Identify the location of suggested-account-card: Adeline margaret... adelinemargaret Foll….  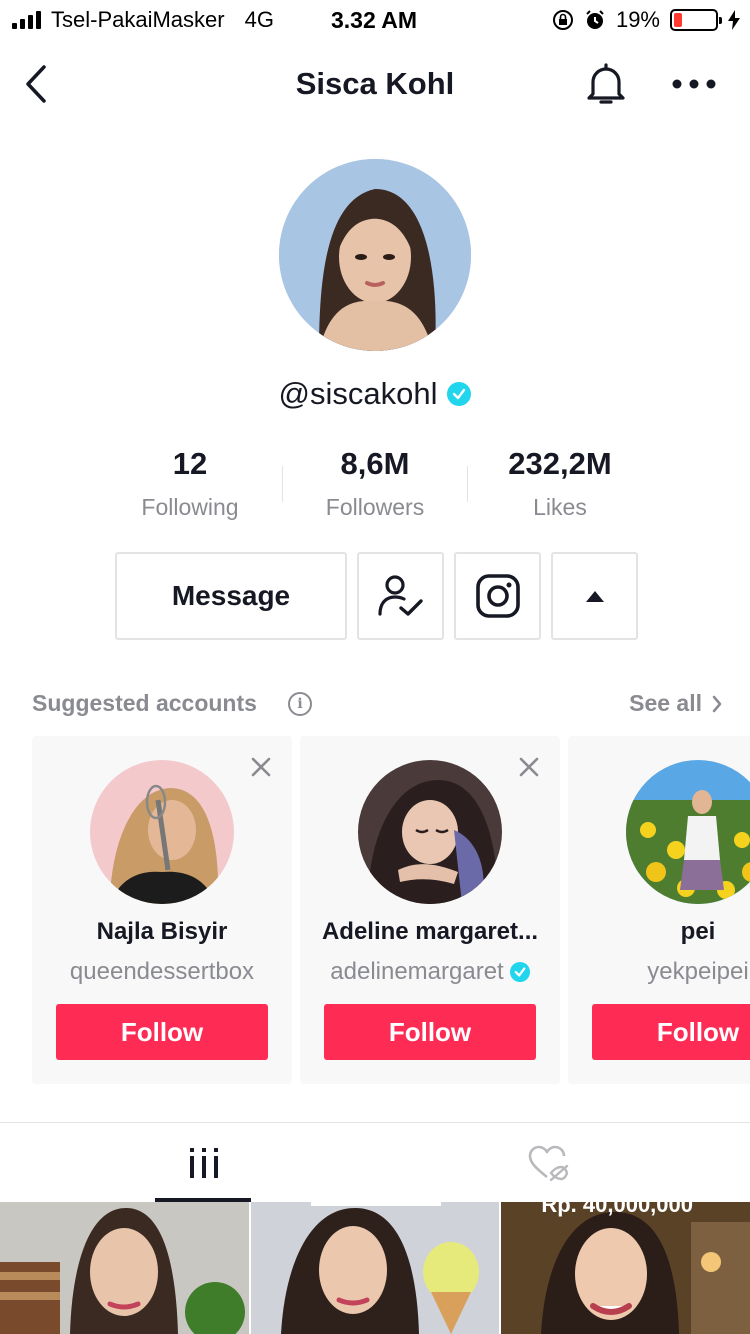
(430, 910).